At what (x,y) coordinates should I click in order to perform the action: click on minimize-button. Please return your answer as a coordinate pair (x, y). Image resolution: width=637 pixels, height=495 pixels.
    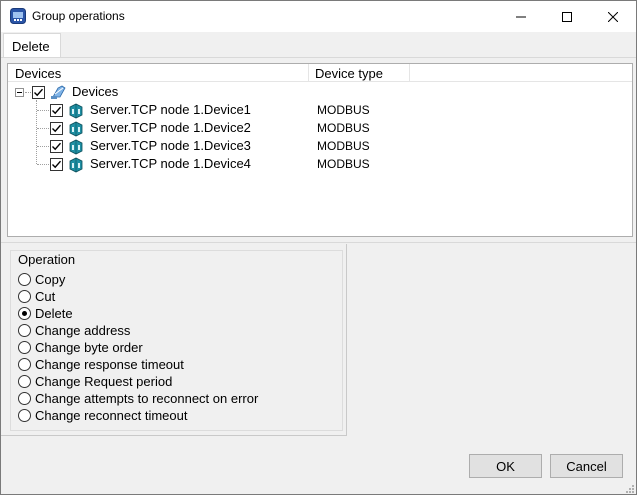
    Looking at the image, I should click on (521, 16).